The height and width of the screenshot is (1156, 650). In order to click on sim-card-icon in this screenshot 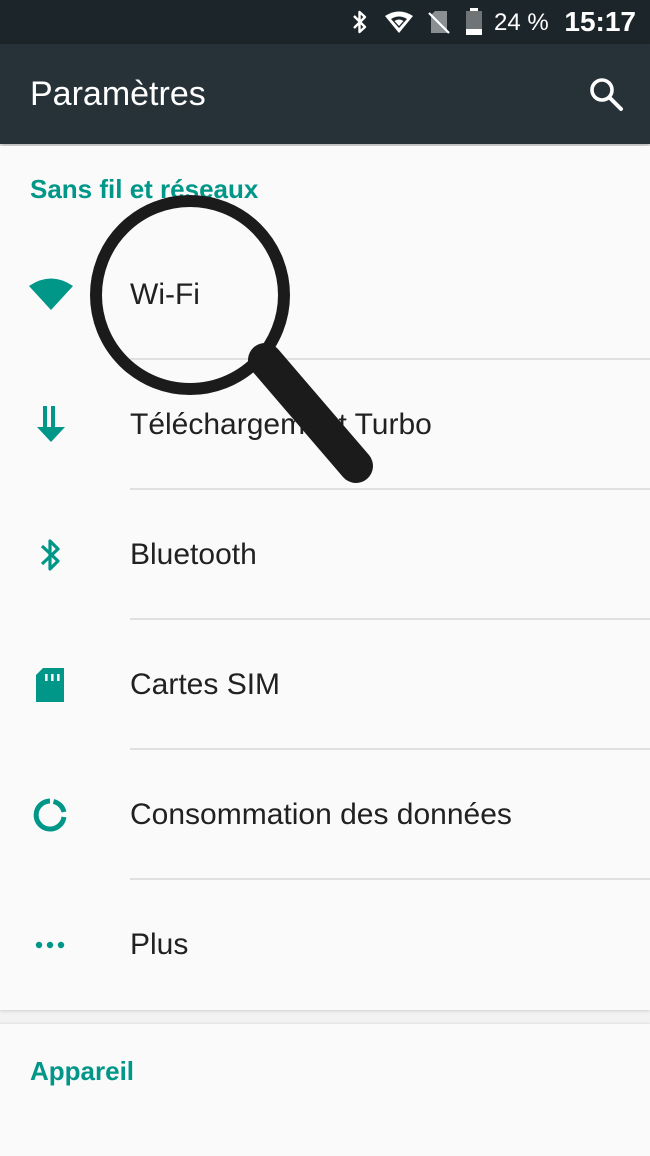, I will do `click(50, 685)`.